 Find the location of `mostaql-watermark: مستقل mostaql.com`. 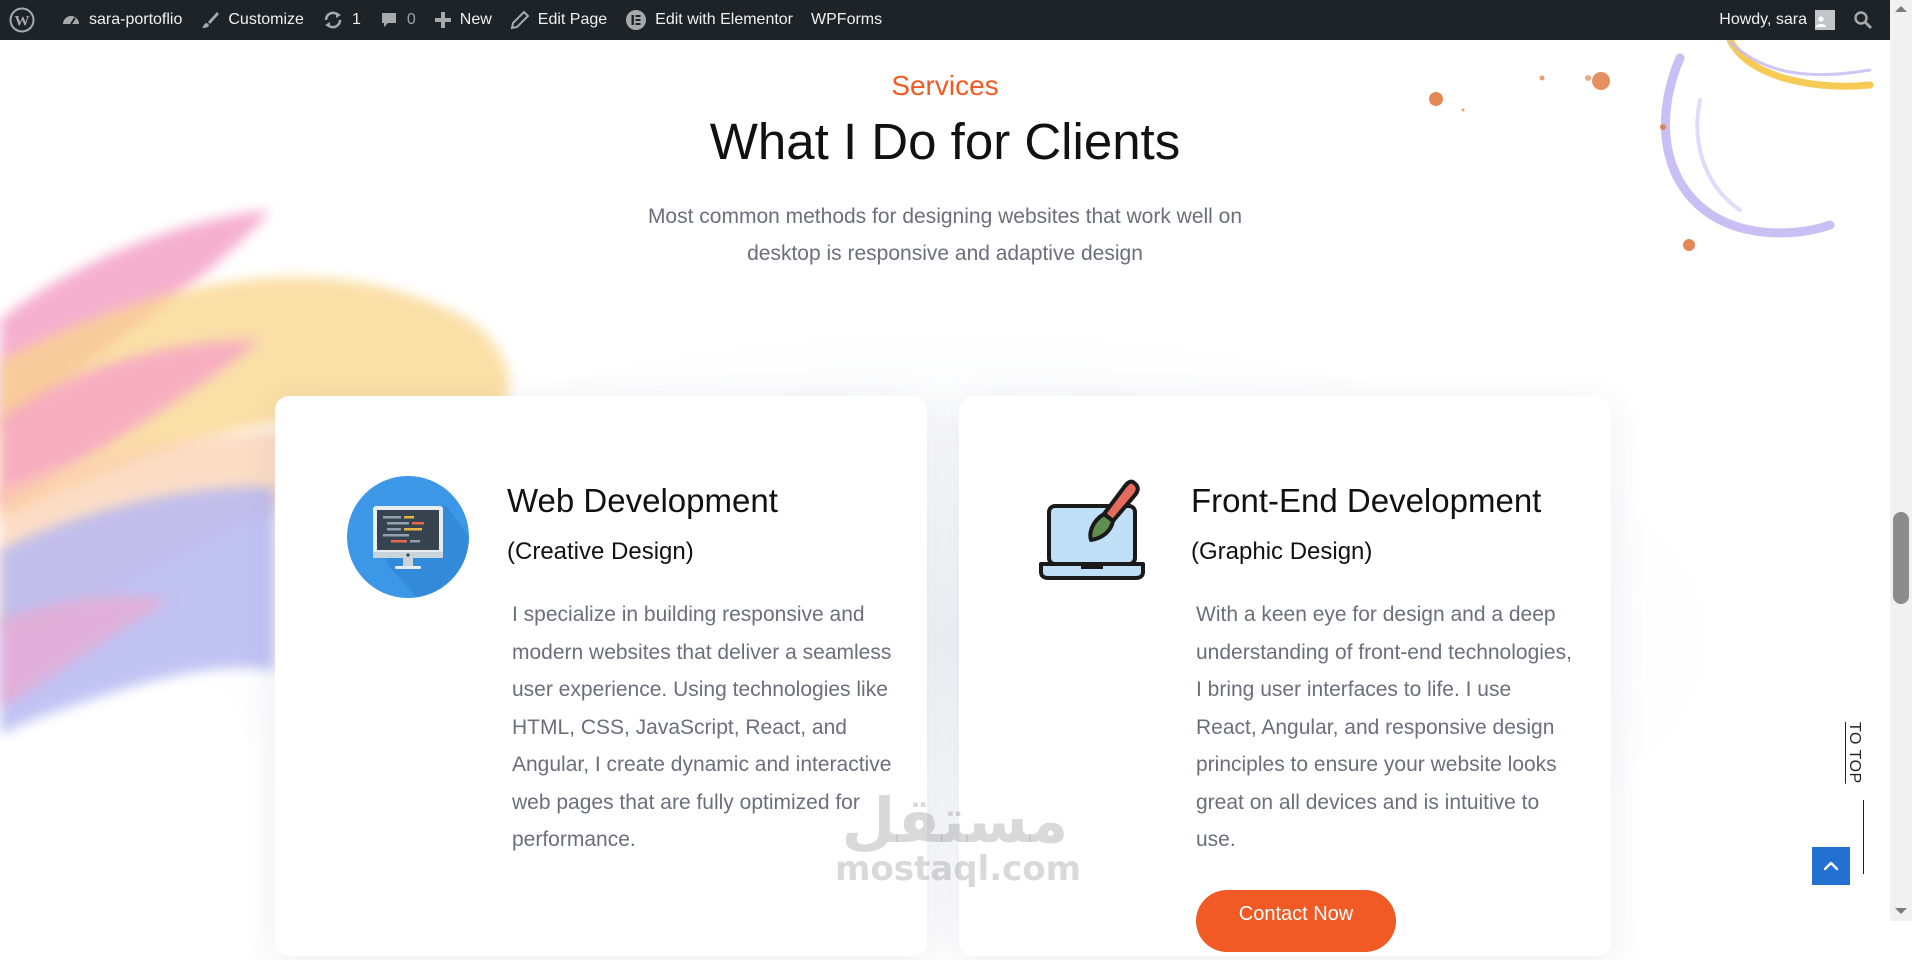

mostaql-watermark: مستقل mostaql.com is located at coordinates (958, 836).